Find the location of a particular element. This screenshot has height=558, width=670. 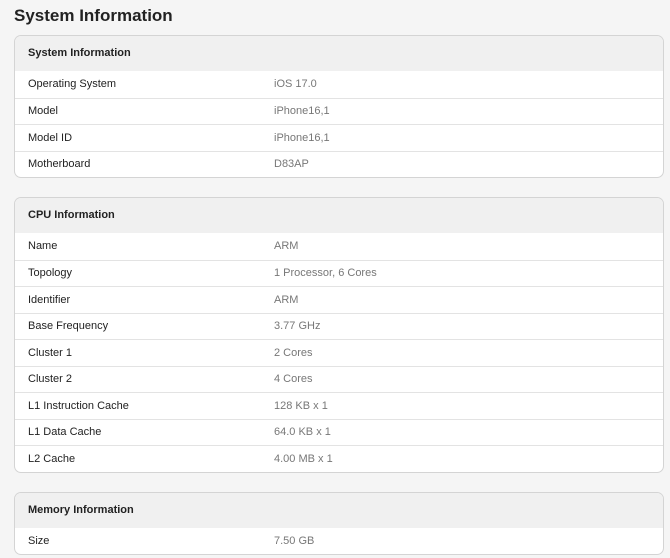

table-row: Cluster 1 2 Cores is located at coordinates (339, 352).